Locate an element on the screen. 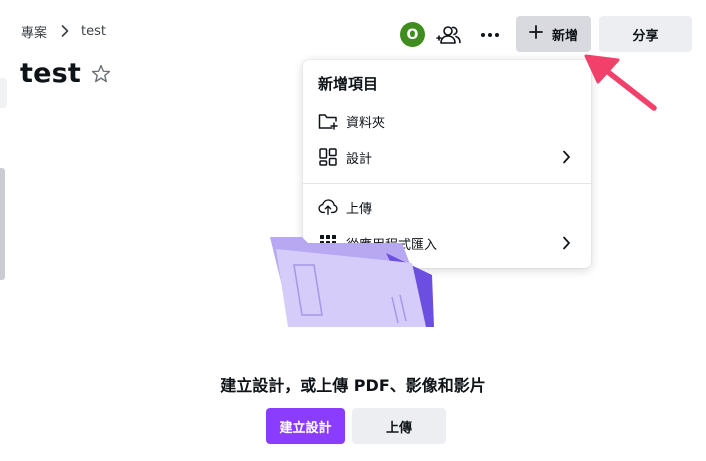  empty-folder-illustration is located at coordinates (352, 280).